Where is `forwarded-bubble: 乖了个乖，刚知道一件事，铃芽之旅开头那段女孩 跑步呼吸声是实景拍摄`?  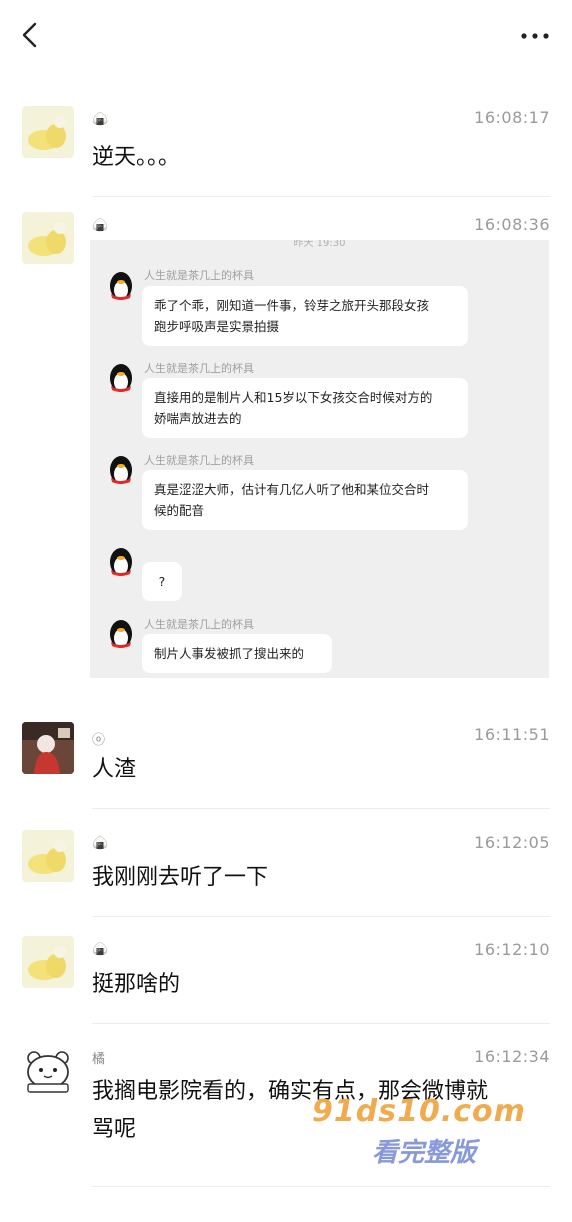
forwarded-bubble: 乖了个乖，刚知道一件事，铃芽之旅开头那段女孩 跑步呼吸声是实景拍摄 is located at coordinates (305, 316).